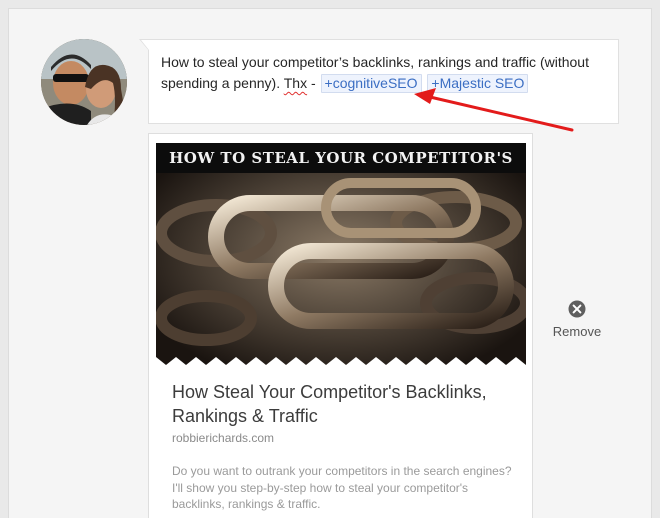 The image size is (660, 518). I want to click on remove-link-button: Remove, so click(577, 319).